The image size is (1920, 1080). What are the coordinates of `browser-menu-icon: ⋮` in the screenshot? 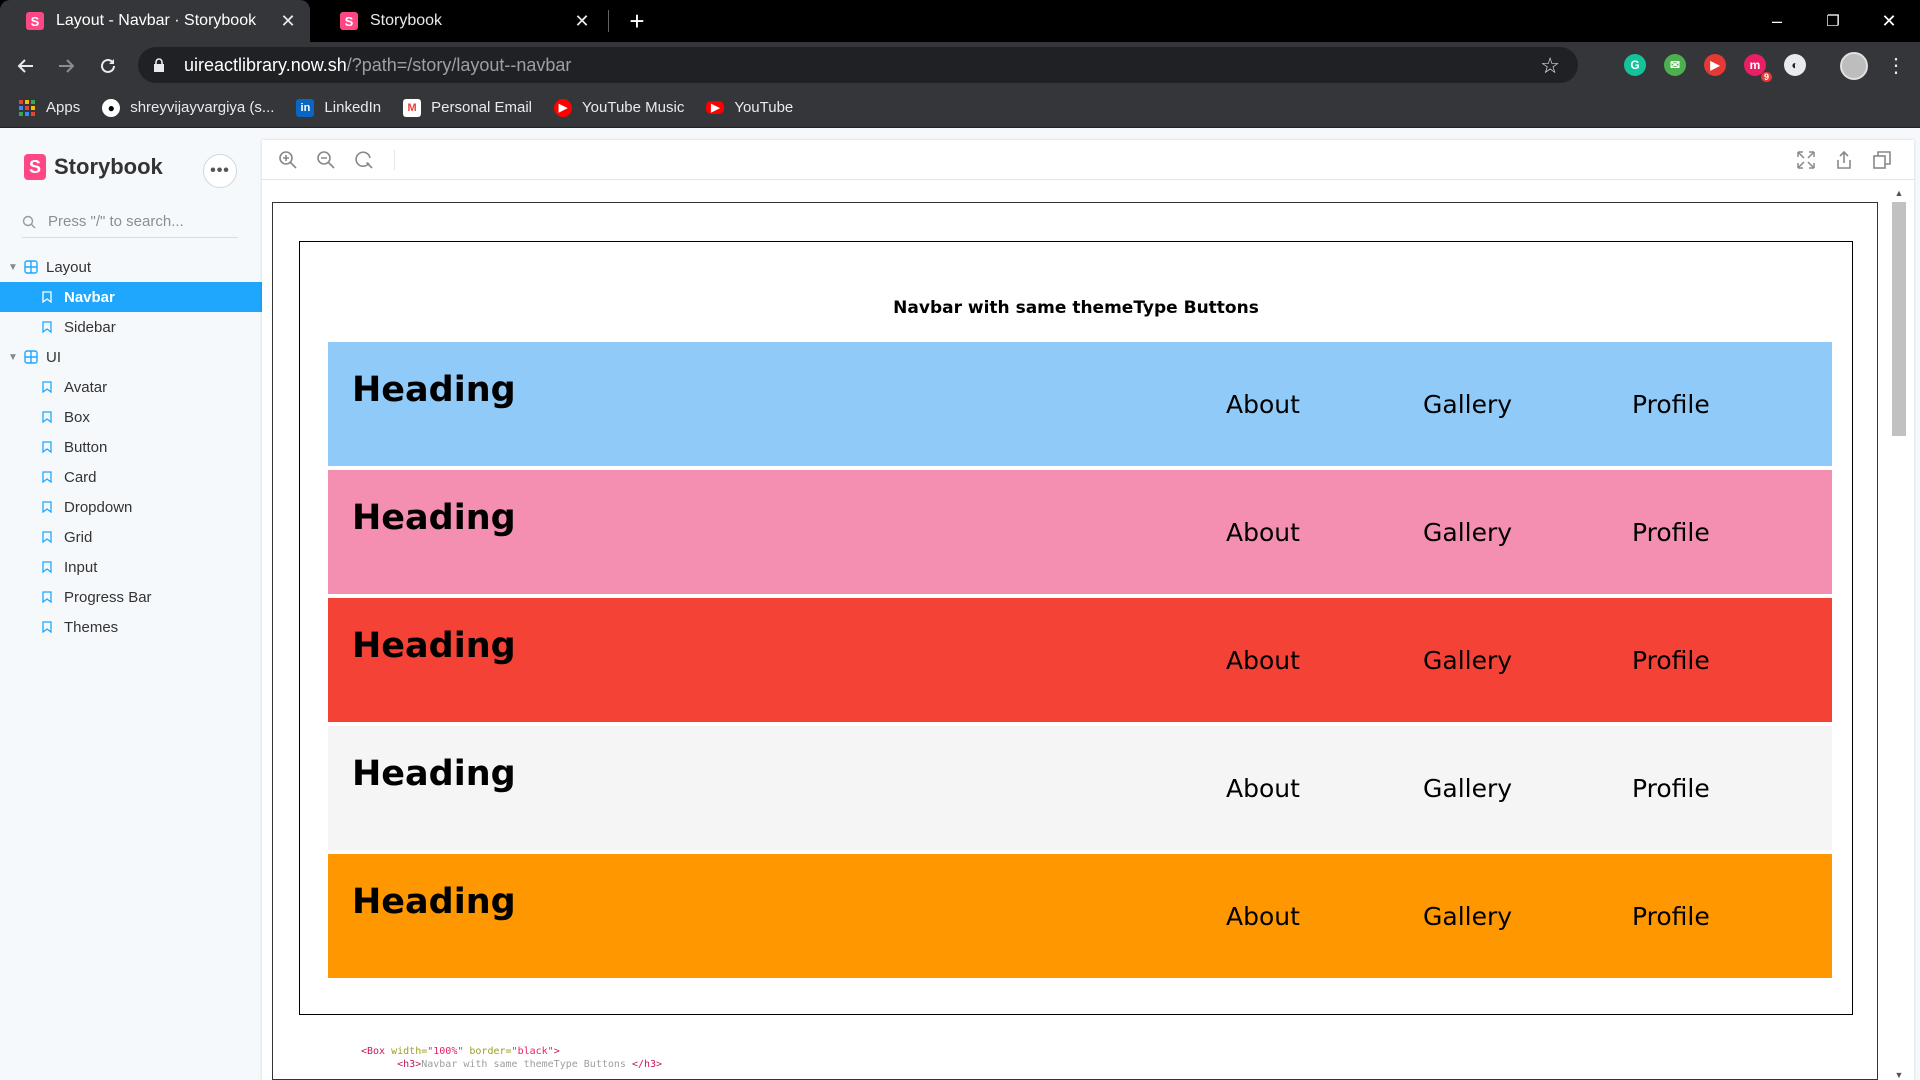 It's located at (1896, 66).